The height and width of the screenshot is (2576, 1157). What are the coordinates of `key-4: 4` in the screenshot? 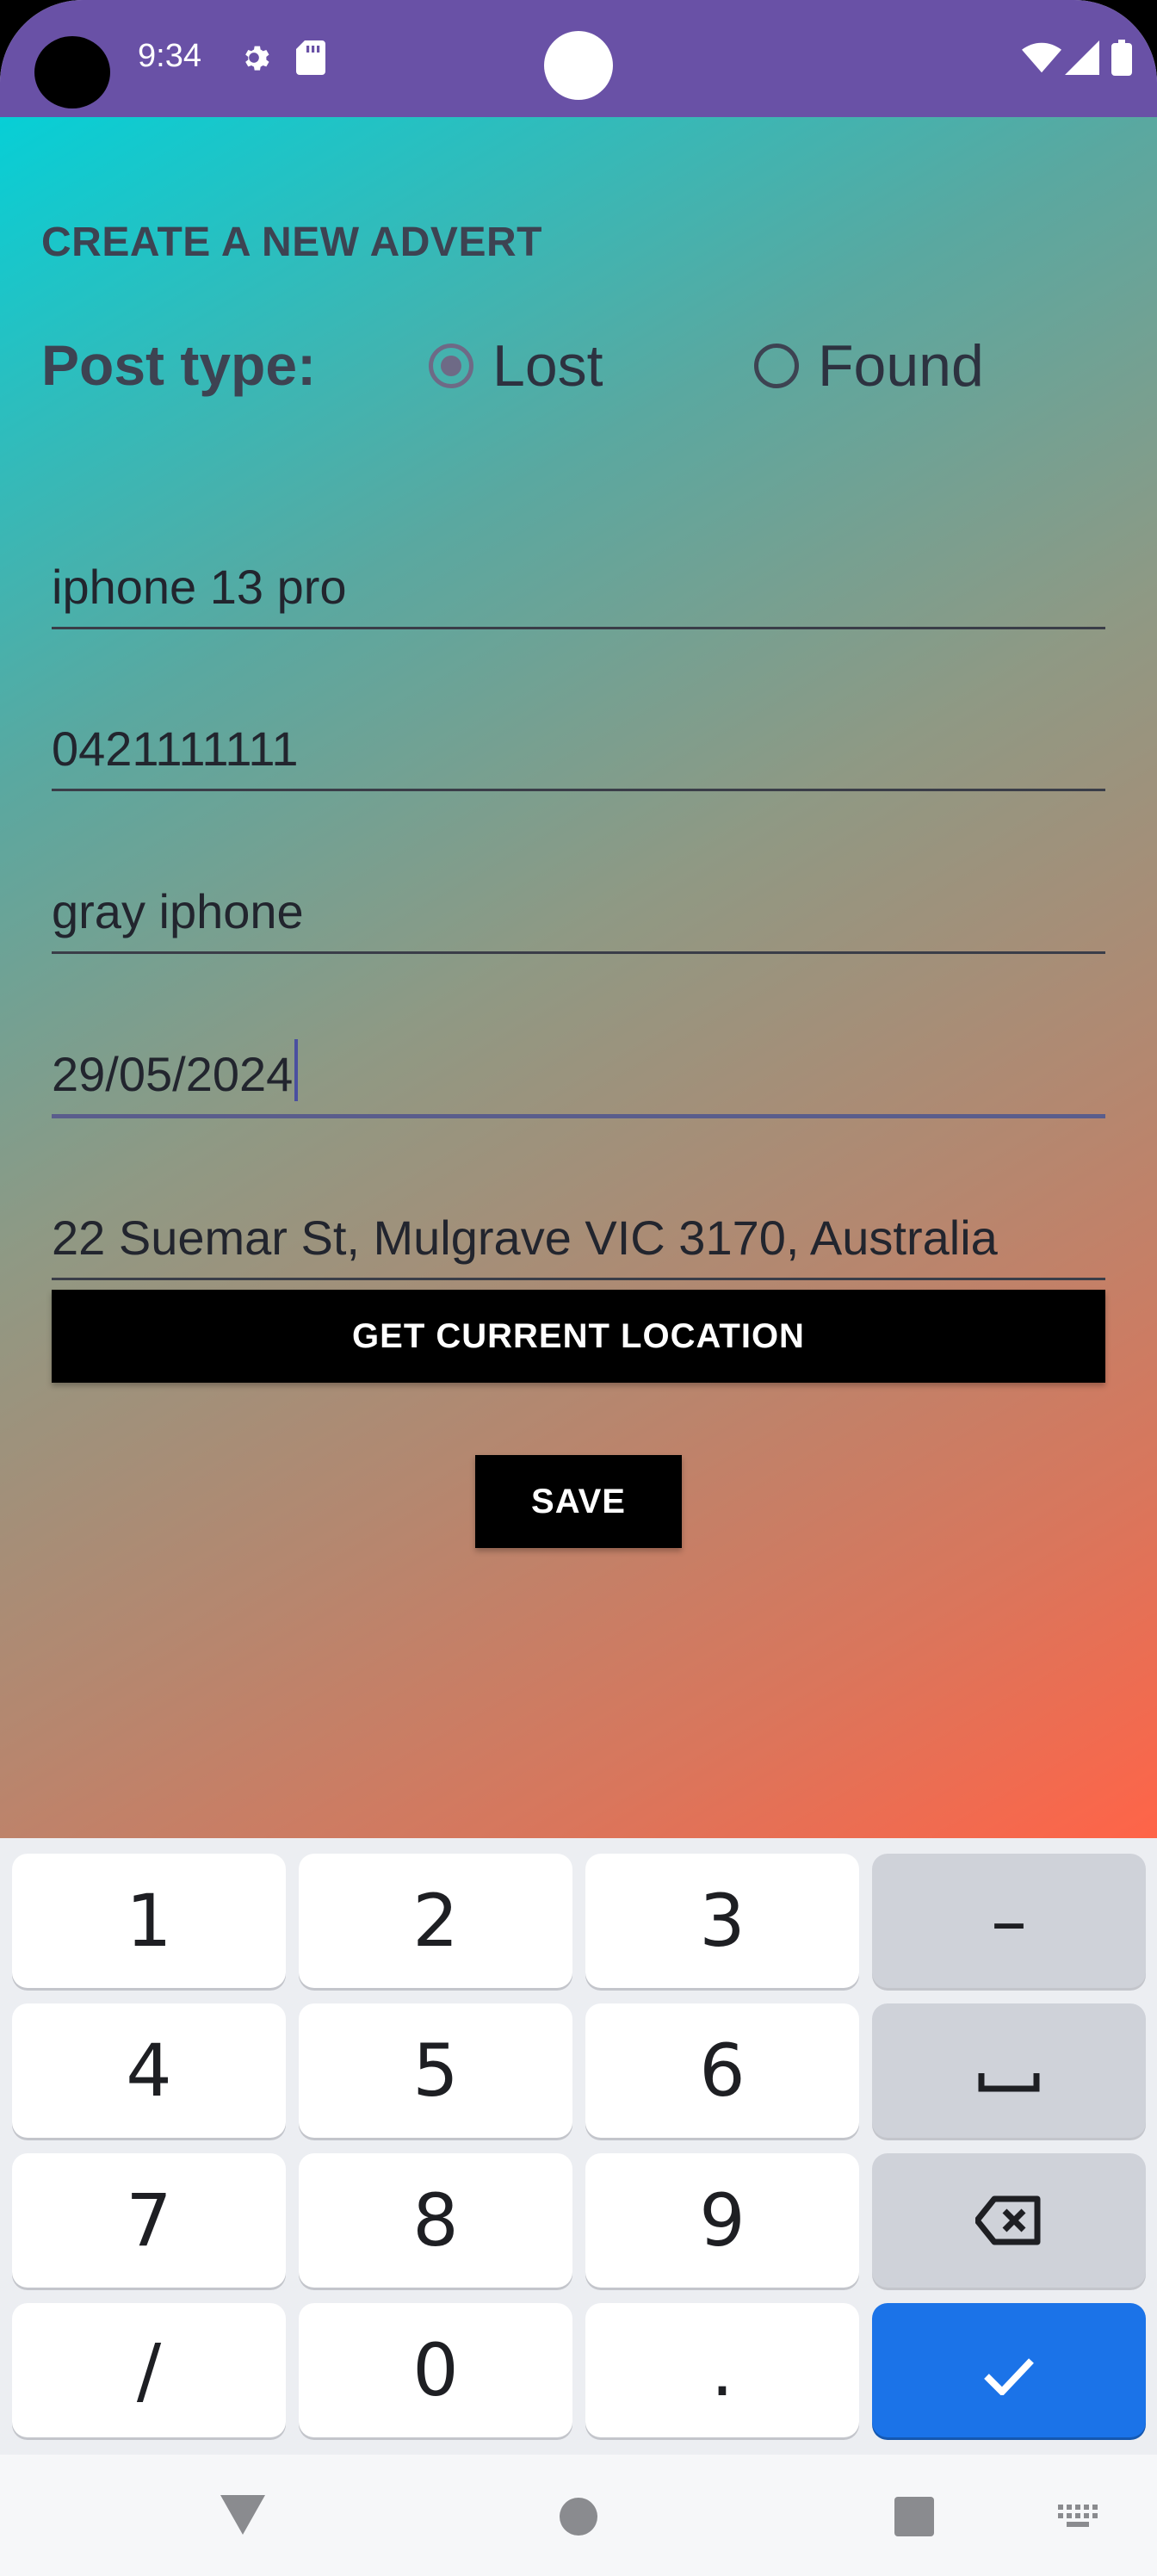 It's located at (149, 2070).